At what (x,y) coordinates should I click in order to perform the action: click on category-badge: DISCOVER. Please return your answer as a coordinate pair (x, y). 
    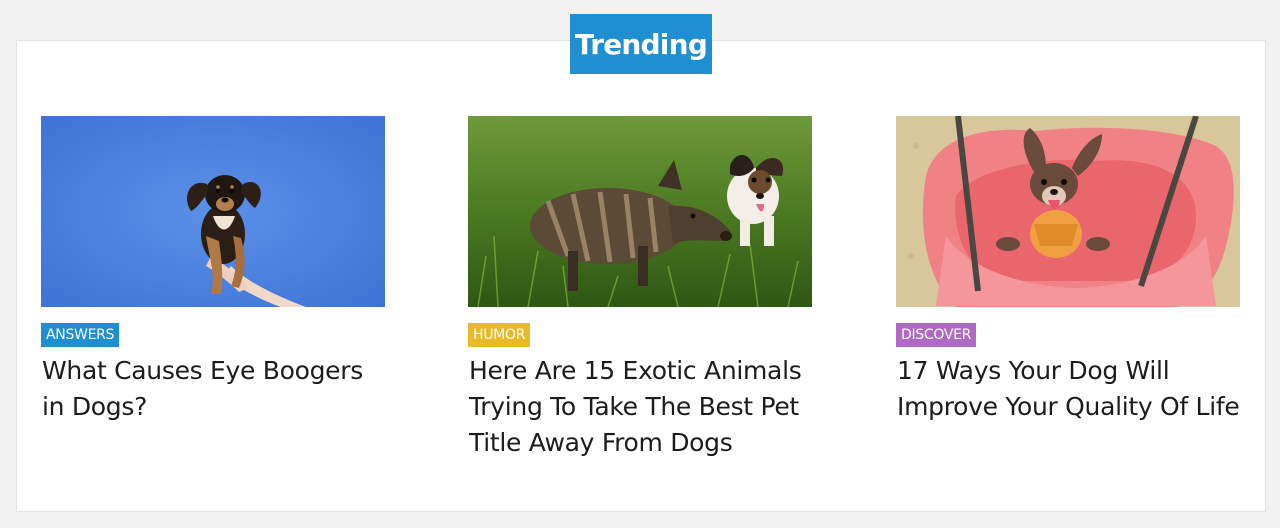
    Looking at the image, I should click on (936, 335).